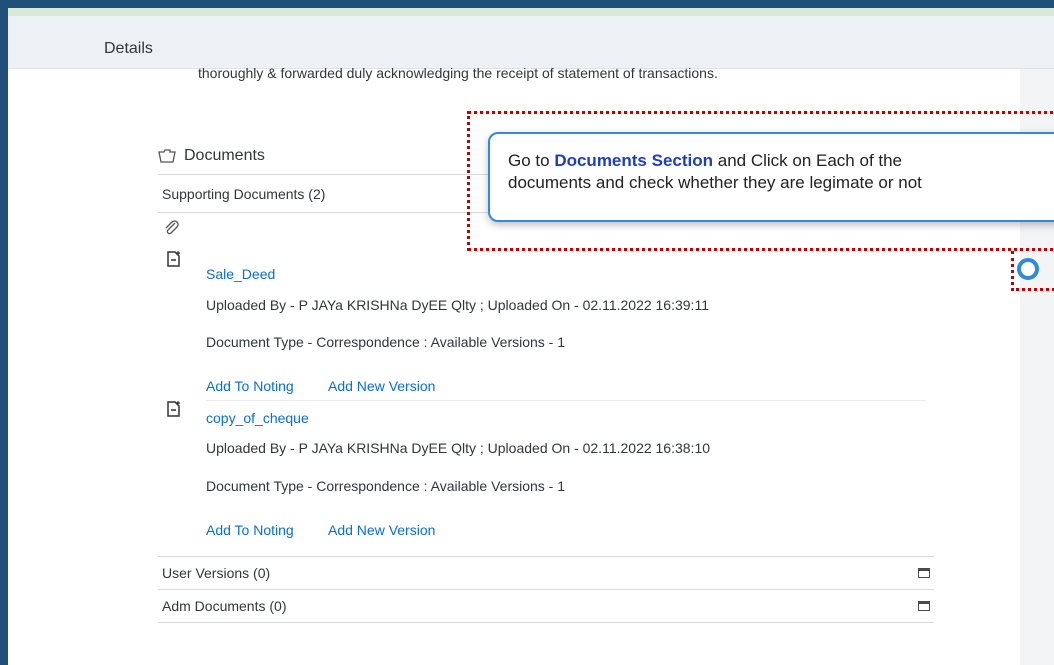 This screenshot has width=1054, height=665. What do you see at coordinates (240, 274) in the screenshot?
I see `document-link-sale-deed: Sale_Deed` at bounding box center [240, 274].